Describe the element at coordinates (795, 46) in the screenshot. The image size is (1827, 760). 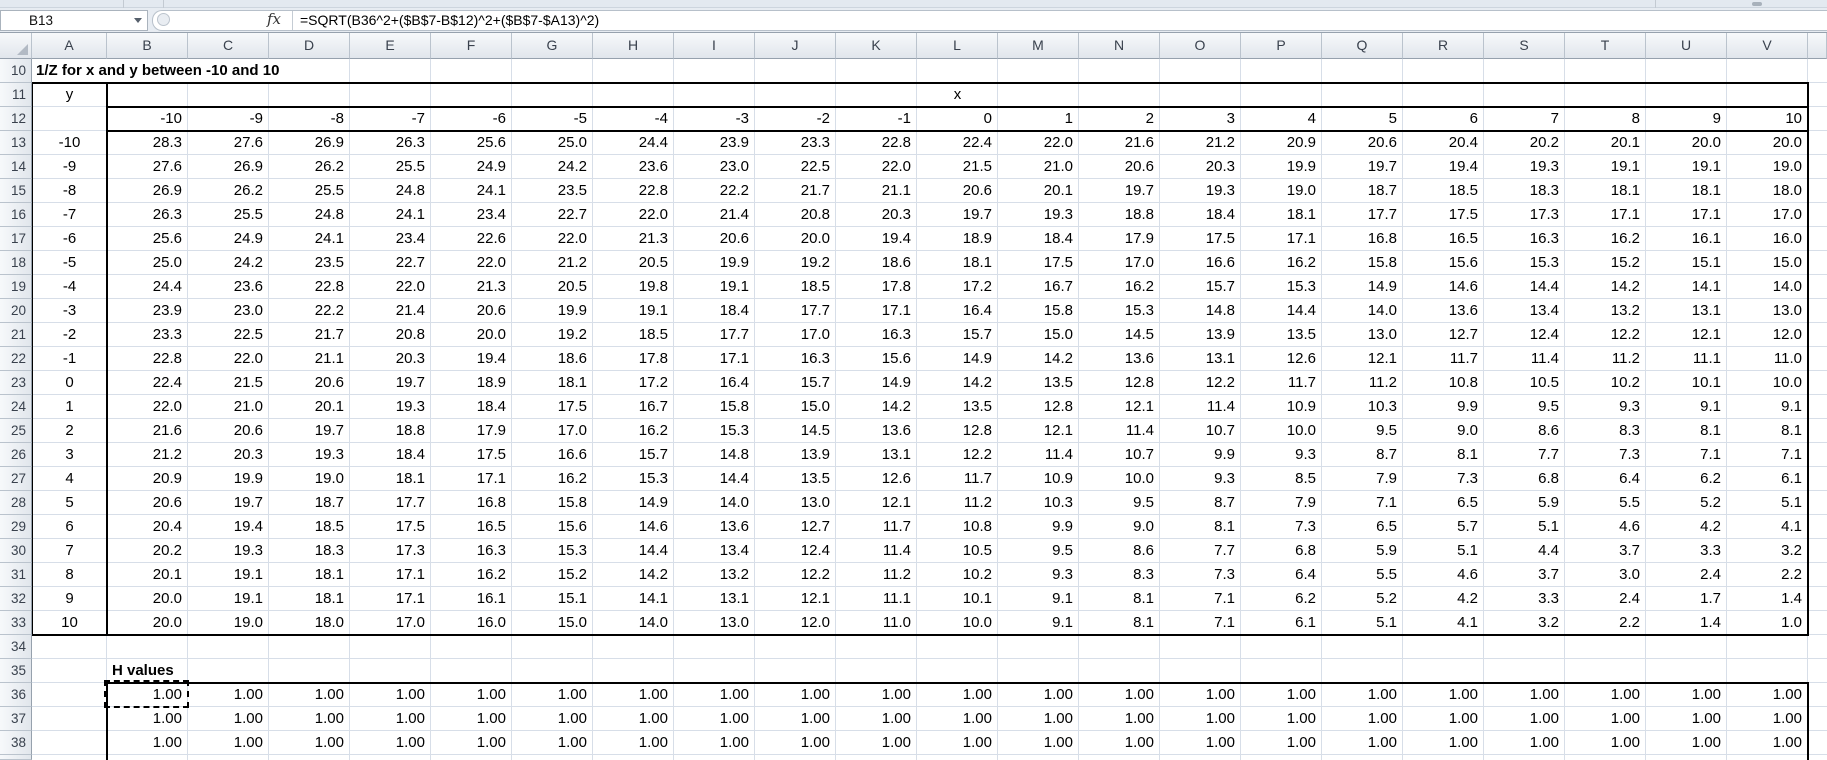
I see `column-header: J` at that location.